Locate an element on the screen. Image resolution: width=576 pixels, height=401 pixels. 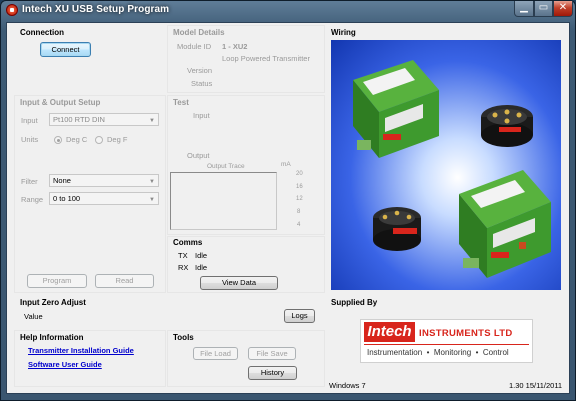
title-bar: Intech XU USB Setup Program ▁ ▭ ✕ is located at coordinates (288, 11).